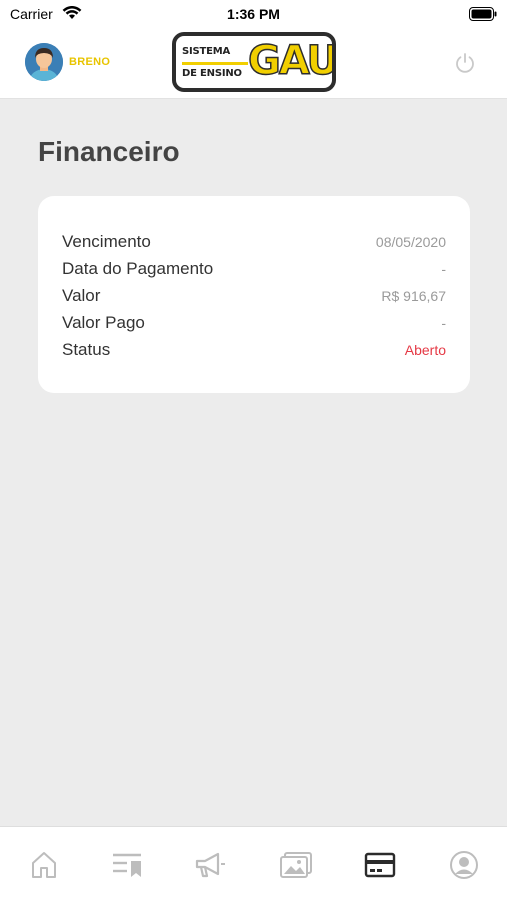  I want to click on avatar, so click(44, 62).